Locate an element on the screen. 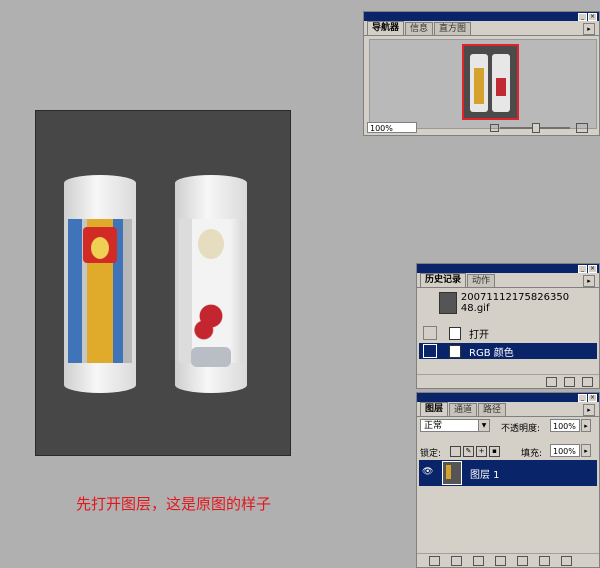 This screenshot has height=568, width=600. snapshot-label: 20071112175826350​48.gif is located at coordinates (515, 303).